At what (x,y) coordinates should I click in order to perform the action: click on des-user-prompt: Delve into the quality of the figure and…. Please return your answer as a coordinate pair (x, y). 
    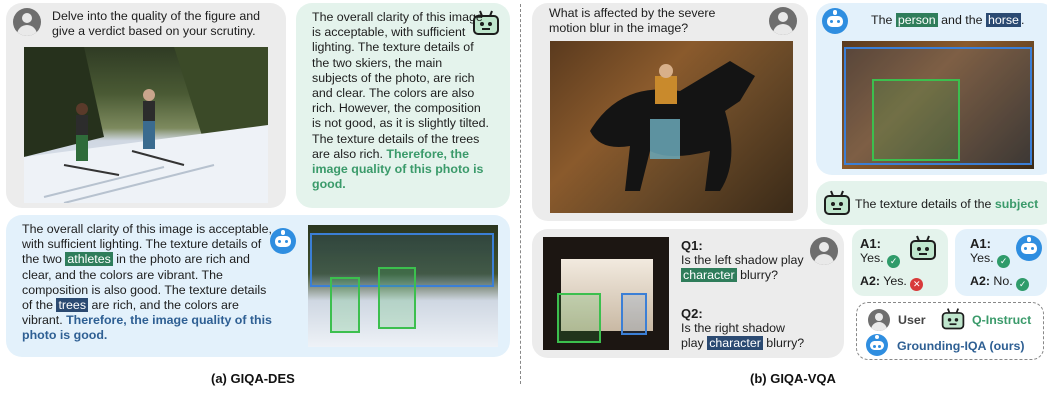
    Looking at the image, I should click on (156, 24).